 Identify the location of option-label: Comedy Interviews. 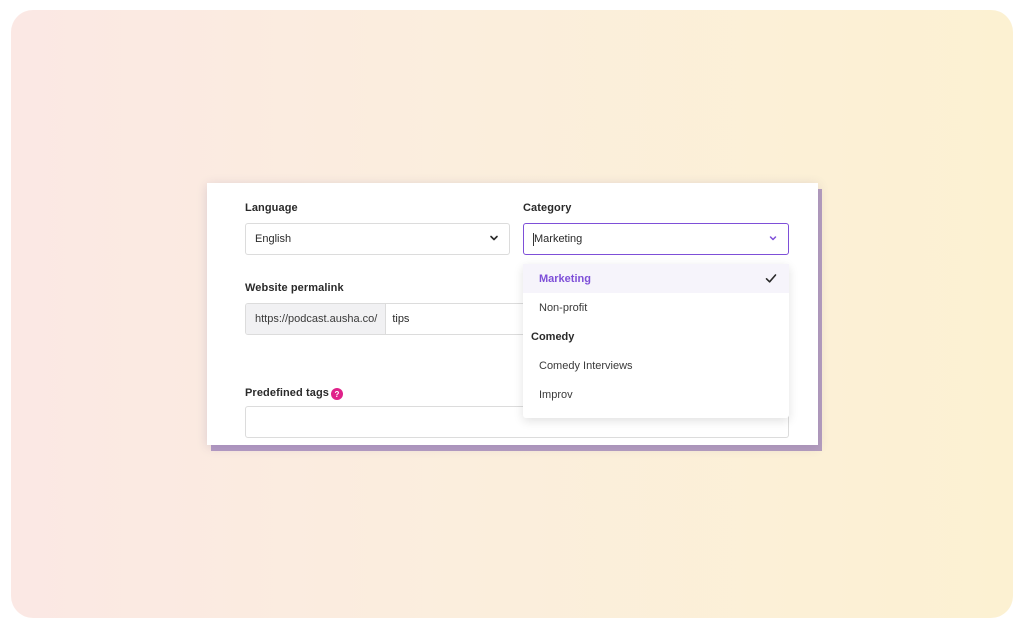
(586, 365).